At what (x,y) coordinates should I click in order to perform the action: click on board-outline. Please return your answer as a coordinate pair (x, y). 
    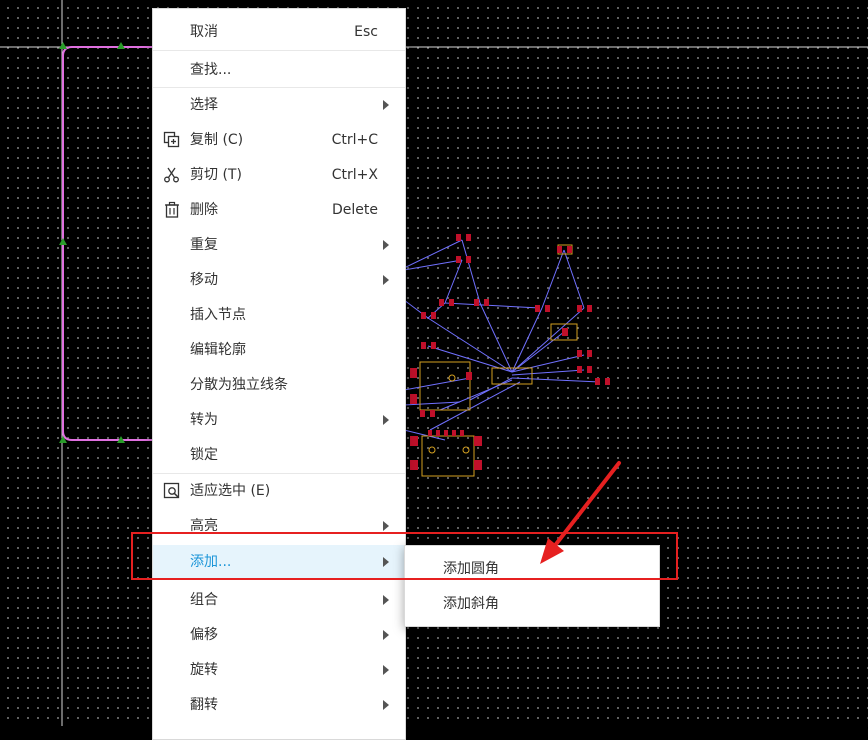
    Looking at the image, I should click on (107, 243).